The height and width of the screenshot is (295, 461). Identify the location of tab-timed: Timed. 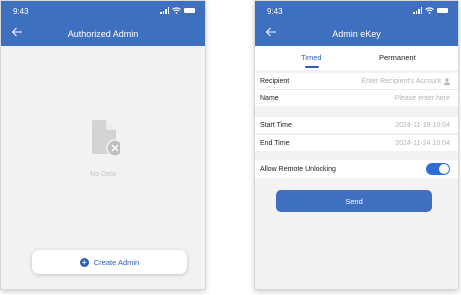
(311, 57).